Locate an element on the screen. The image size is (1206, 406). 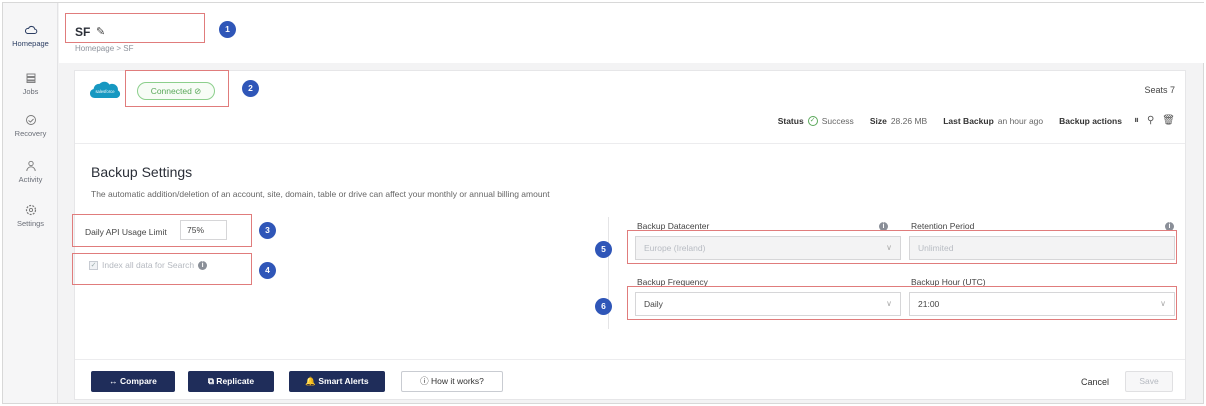
salesforce-logo-icon: salesforce is located at coordinates (105, 89).